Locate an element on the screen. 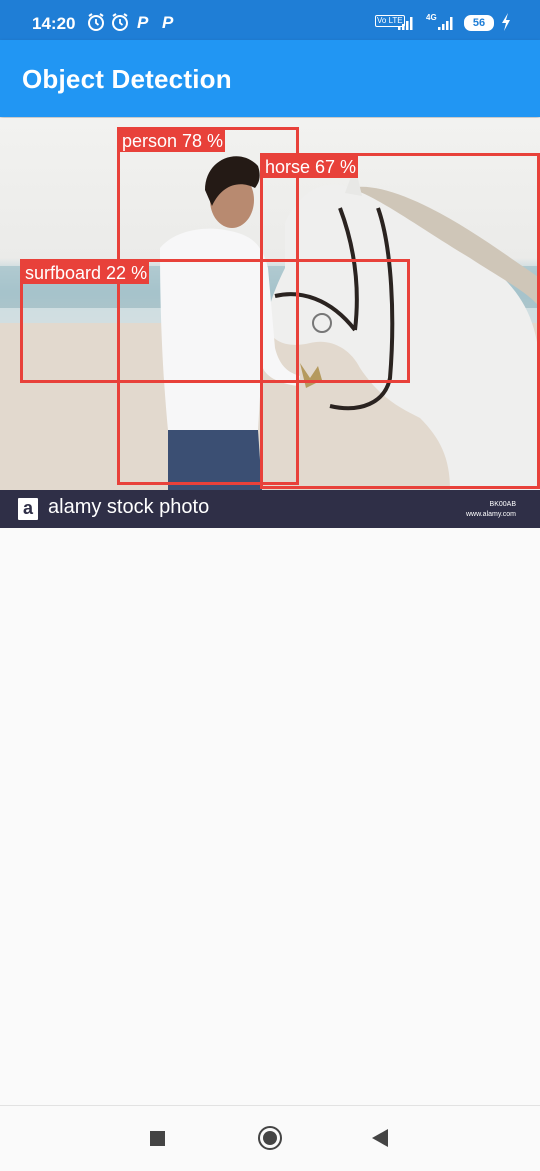 The height and width of the screenshot is (1171, 540). alamy-logo: a is located at coordinates (28, 509).